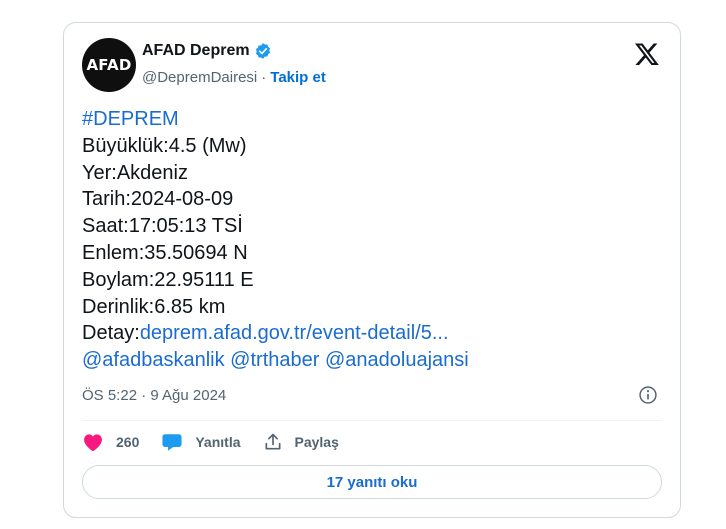  What do you see at coordinates (648, 395) in the screenshot?
I see `info-icon` at bounding box center [648, 395].